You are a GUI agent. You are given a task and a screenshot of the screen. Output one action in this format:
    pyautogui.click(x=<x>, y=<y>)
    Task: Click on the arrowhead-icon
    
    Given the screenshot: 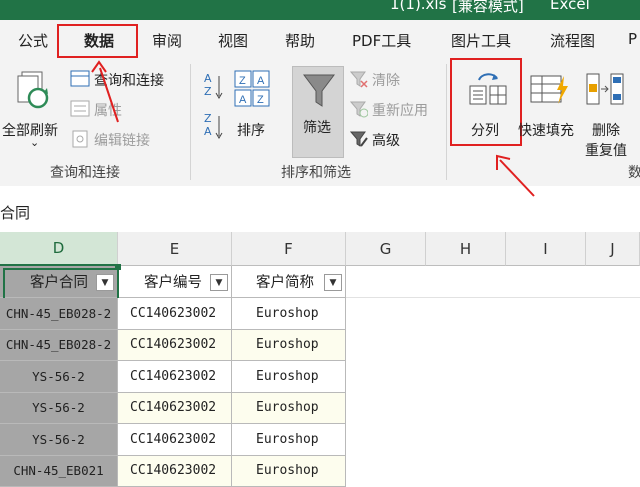 What is the action you would take?
    pyautogui.click(x=99, y=67)
    